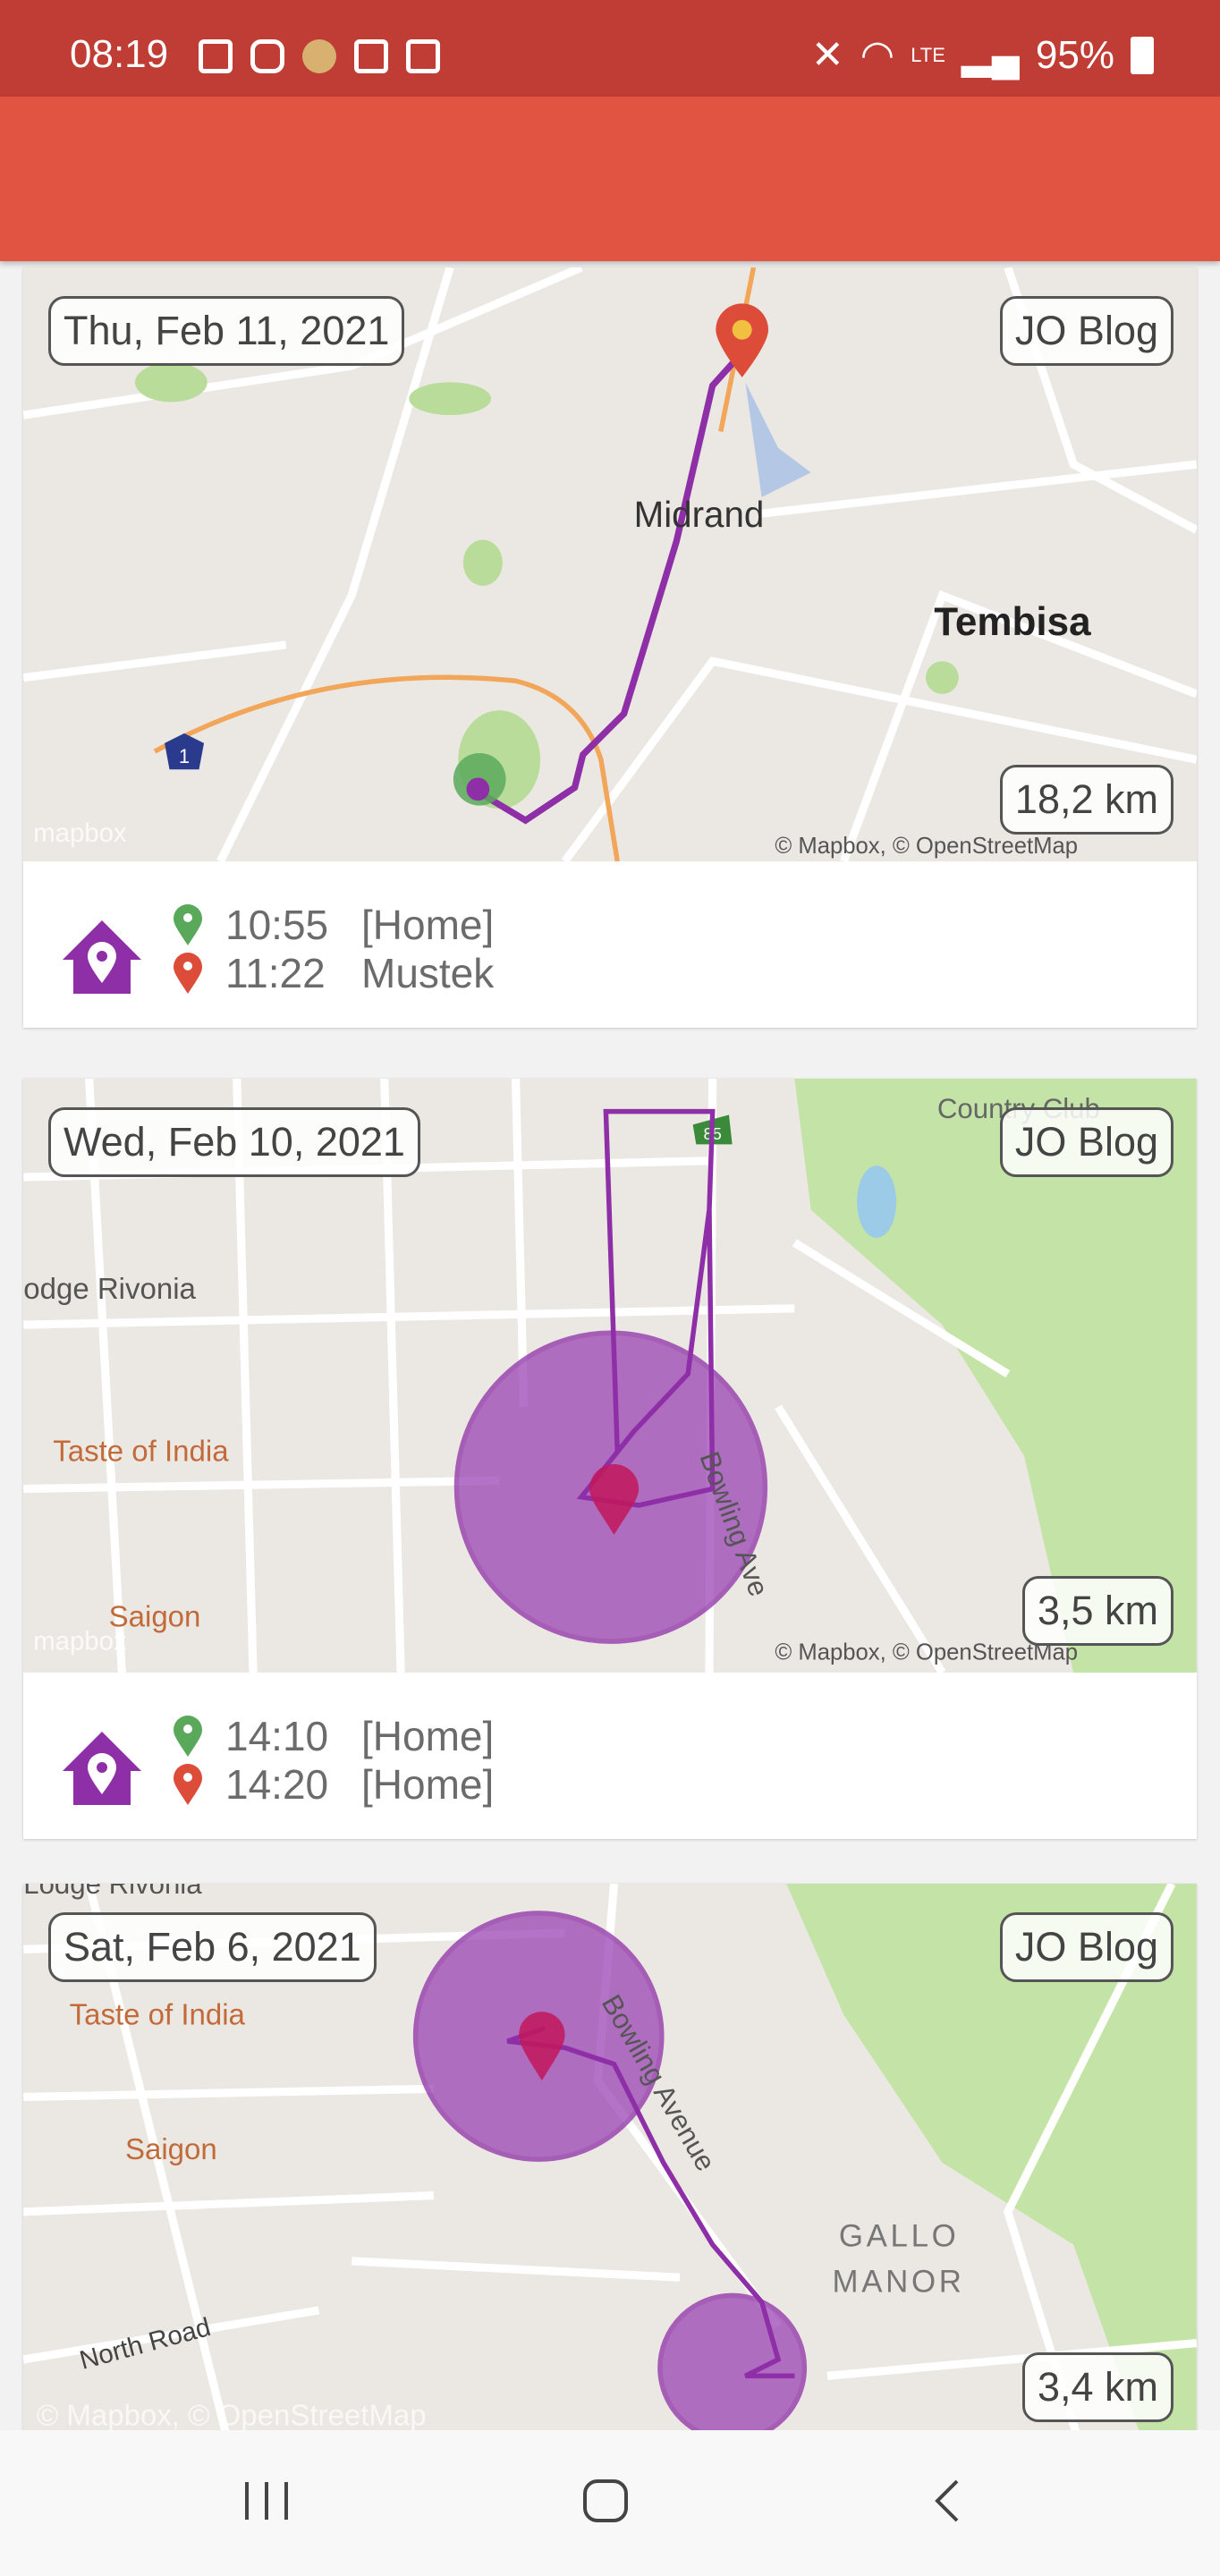  I want to click on battery-percent: 95%, so click(1074, 54).